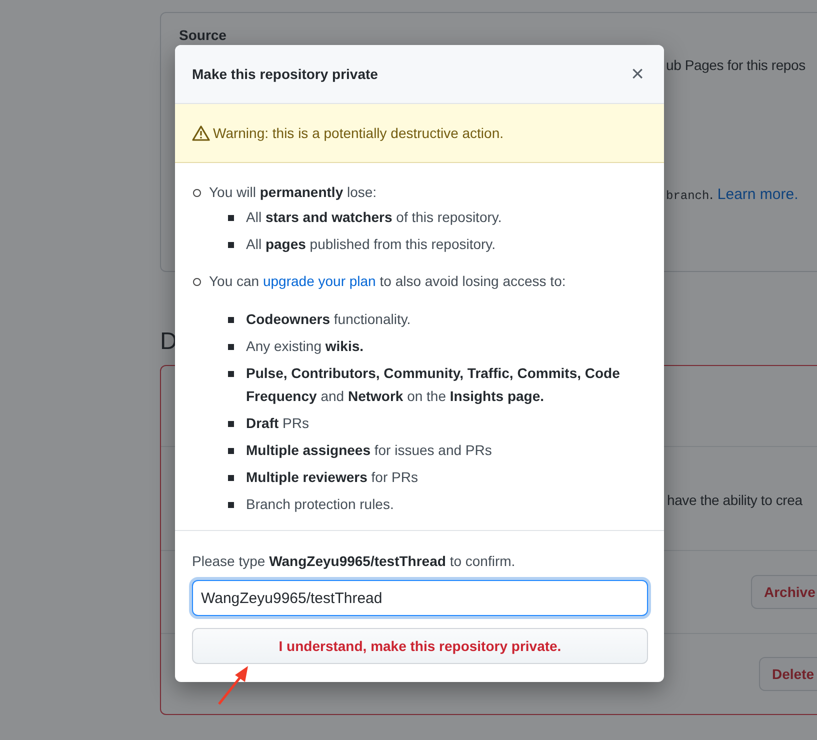 This screenshot has width=817, height=740. I want to click on list-item-text: All pages published from this repository., so click(371, 244).